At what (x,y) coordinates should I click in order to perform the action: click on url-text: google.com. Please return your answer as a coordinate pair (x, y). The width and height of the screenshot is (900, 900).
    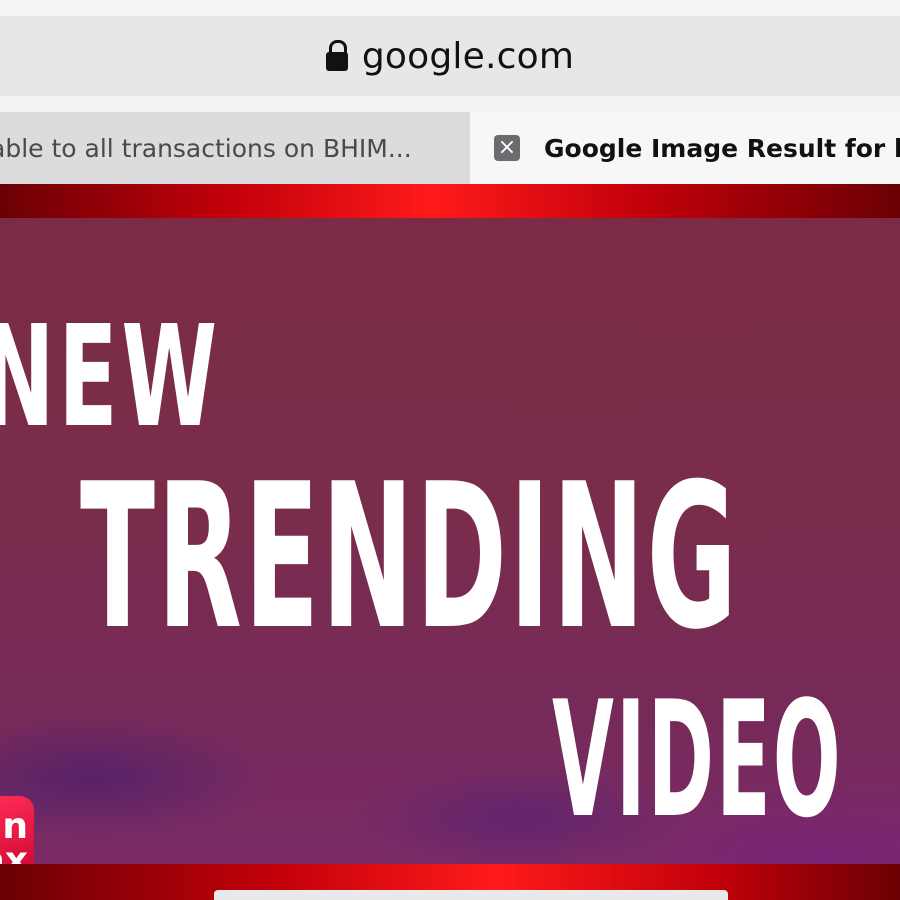
    Looking at the image, I should click on (468, 56).